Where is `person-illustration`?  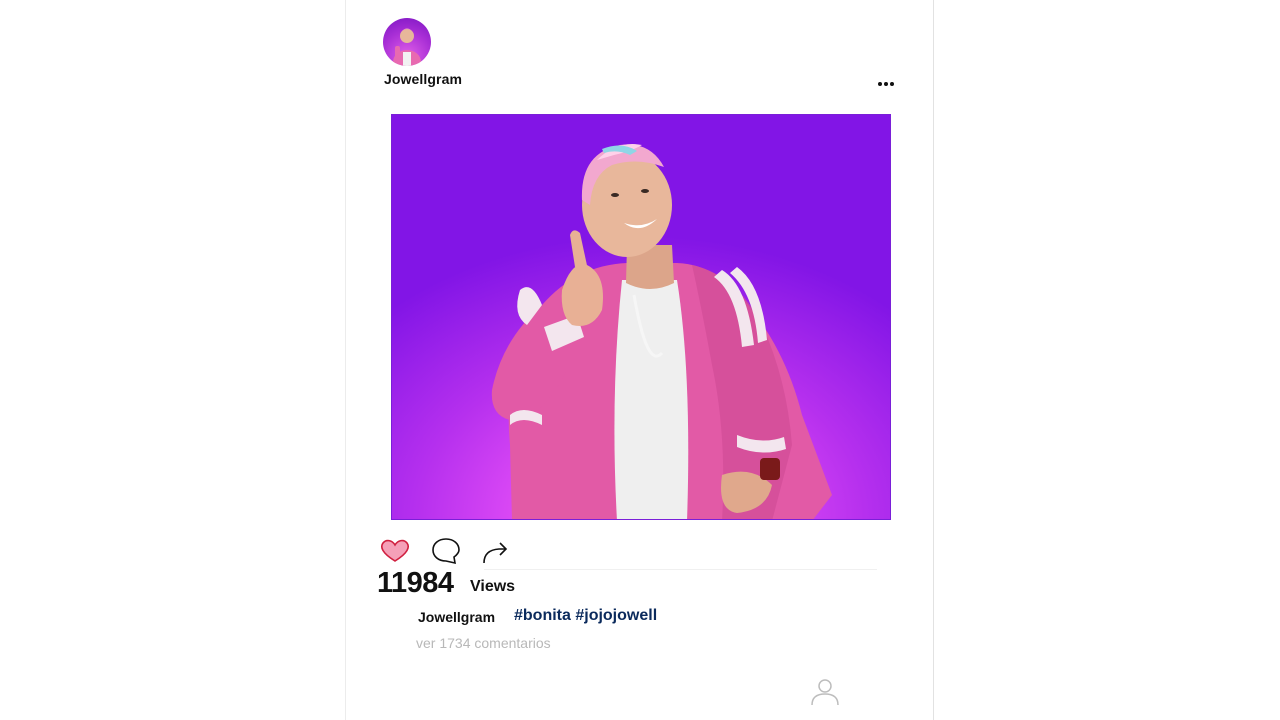 person-illustration is located at coordinates (661, 331).